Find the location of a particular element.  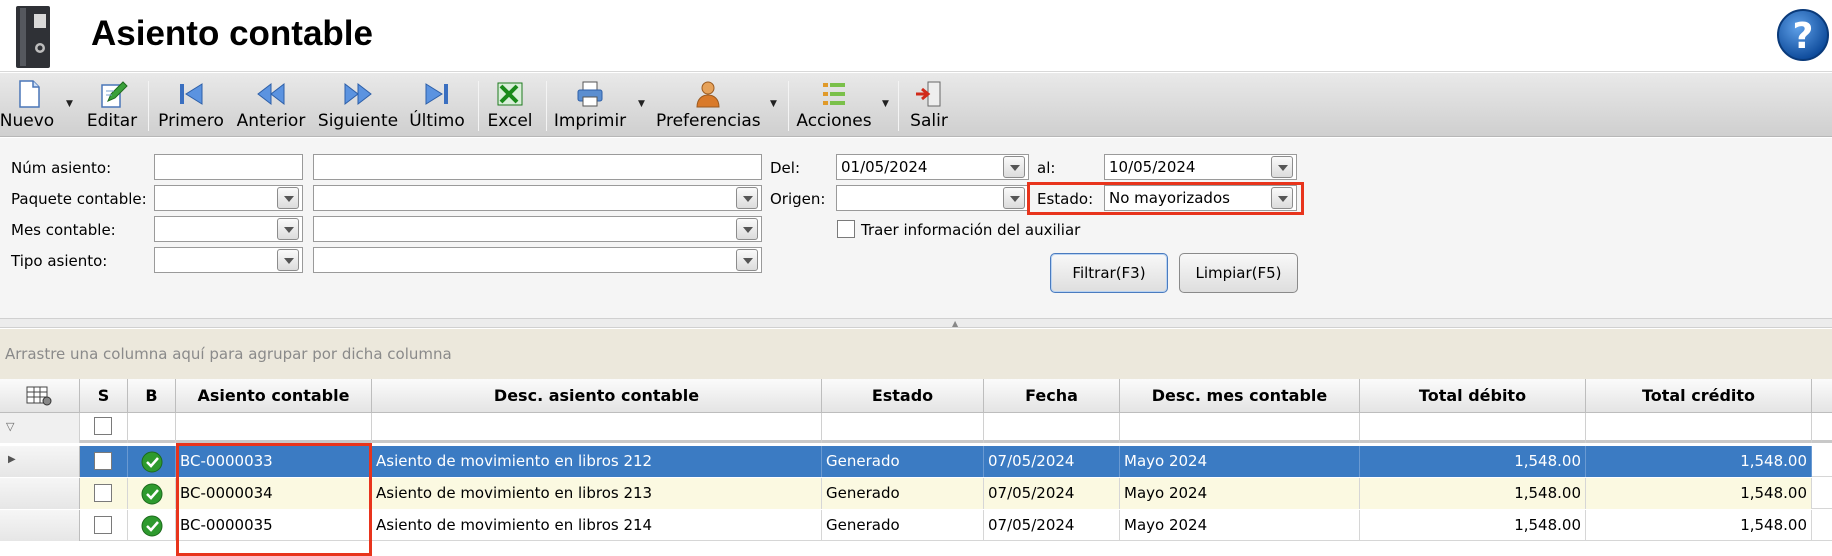

new-button: Nuevo is located at coordinates (29, 105).